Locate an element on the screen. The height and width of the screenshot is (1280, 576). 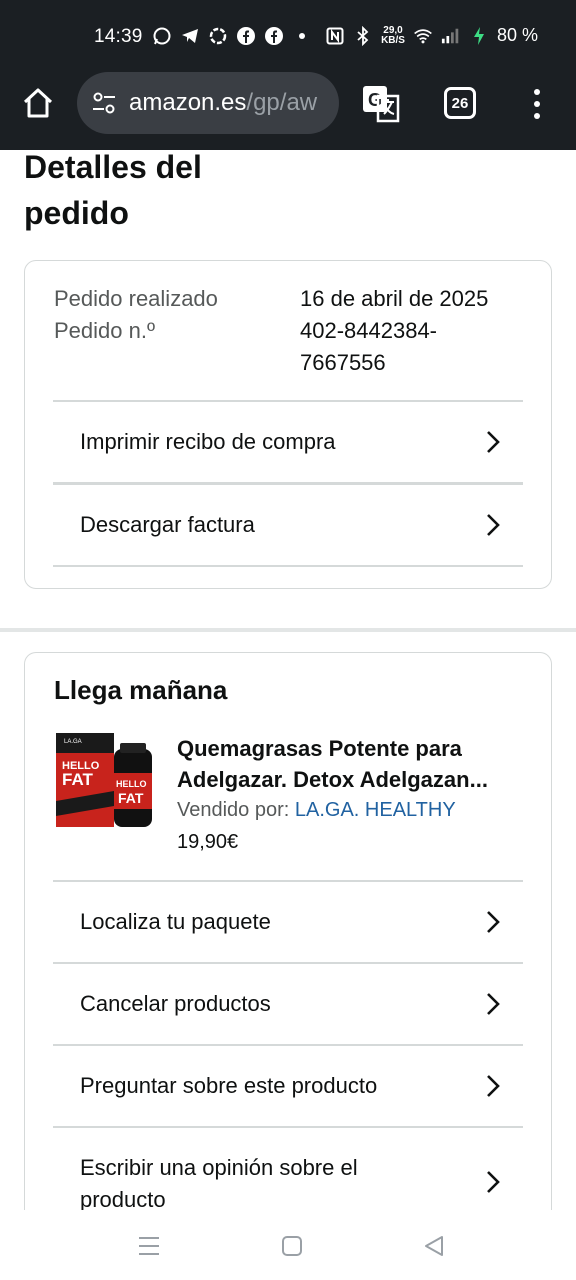
box-brand-text: LA.GA is located at coordinates (73, 742).